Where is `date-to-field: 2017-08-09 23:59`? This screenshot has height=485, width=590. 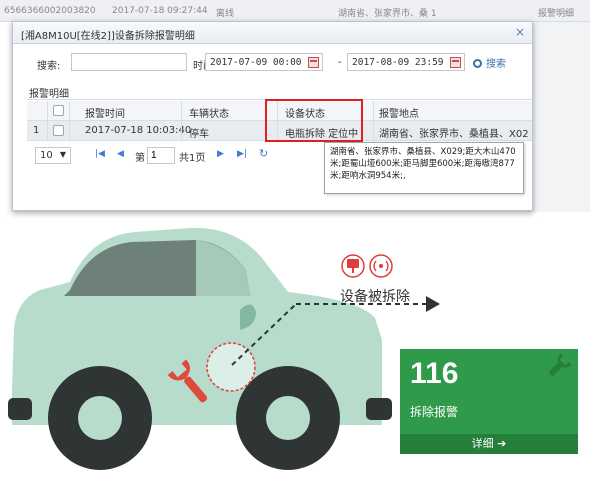
date-to-field: 2017-08-09 23:59 is located at coordinates (406, 62).